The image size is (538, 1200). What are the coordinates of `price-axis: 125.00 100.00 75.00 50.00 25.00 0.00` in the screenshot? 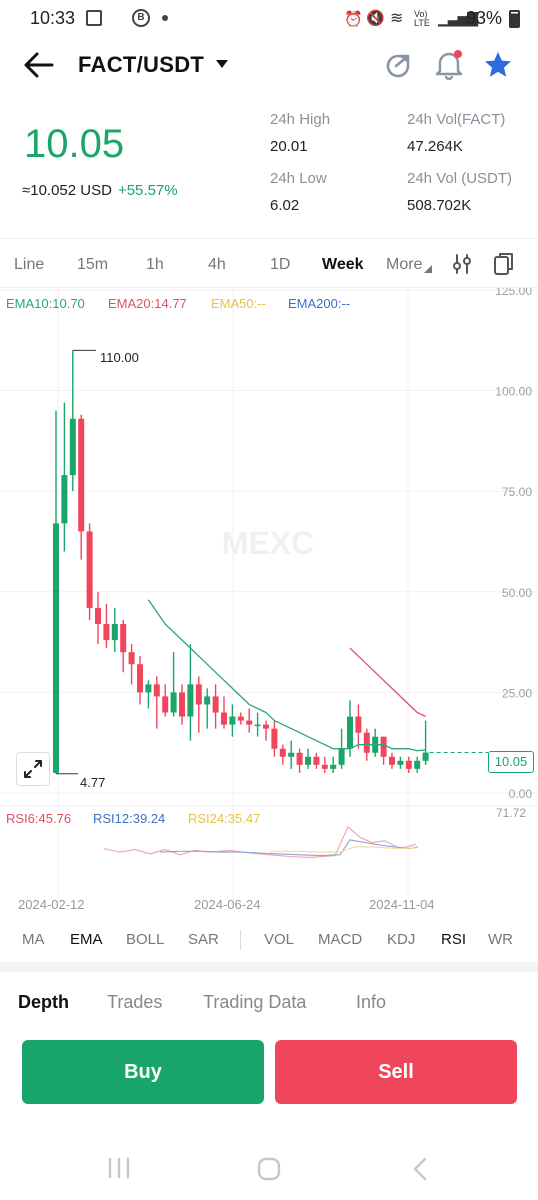 It's located at (513, 544).